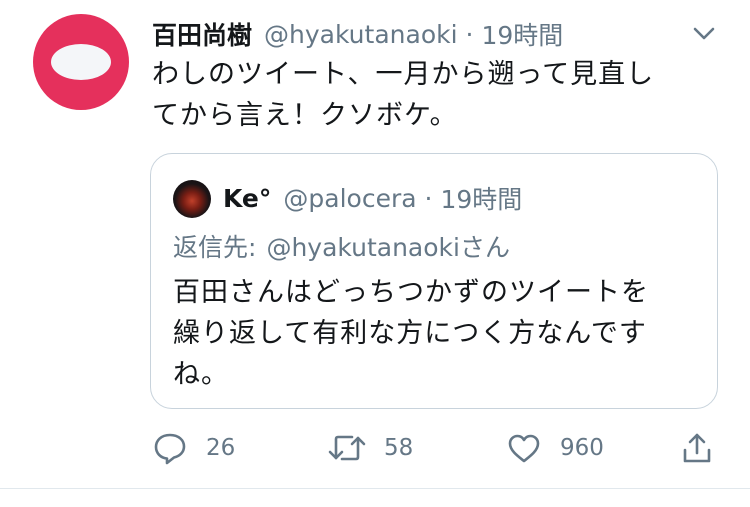  What do you see at coordinates (403, 74) in the screenshot?
I see `tweet-text-line: わしのツイート、一月から遡って見直し` at bounding box center [403, 74].